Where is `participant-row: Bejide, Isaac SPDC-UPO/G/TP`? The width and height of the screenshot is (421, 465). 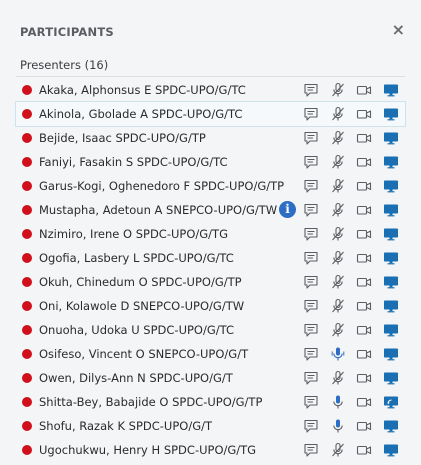
participant-row: Bejide, Isaac SPDC-UPO/G/TP is located at coordinates (210, 138).